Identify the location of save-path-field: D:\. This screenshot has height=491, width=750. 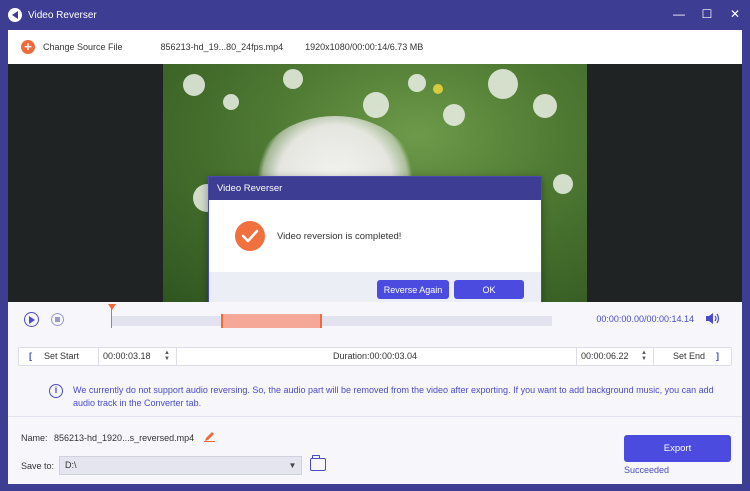
(180, 465).